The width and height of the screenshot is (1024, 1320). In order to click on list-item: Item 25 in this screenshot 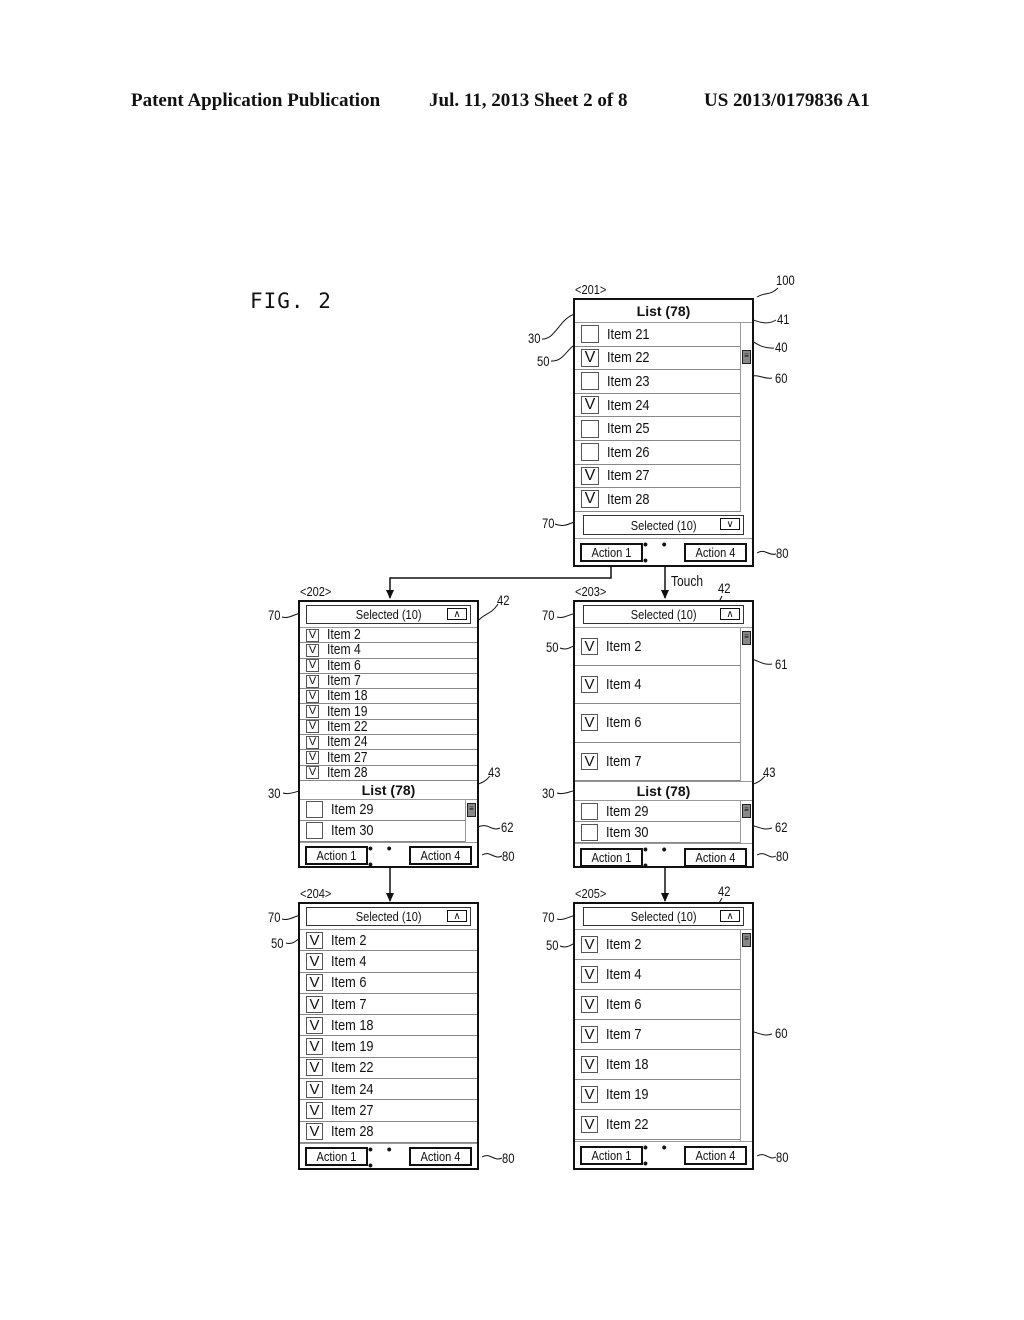, I will do `click(657, 429)`.